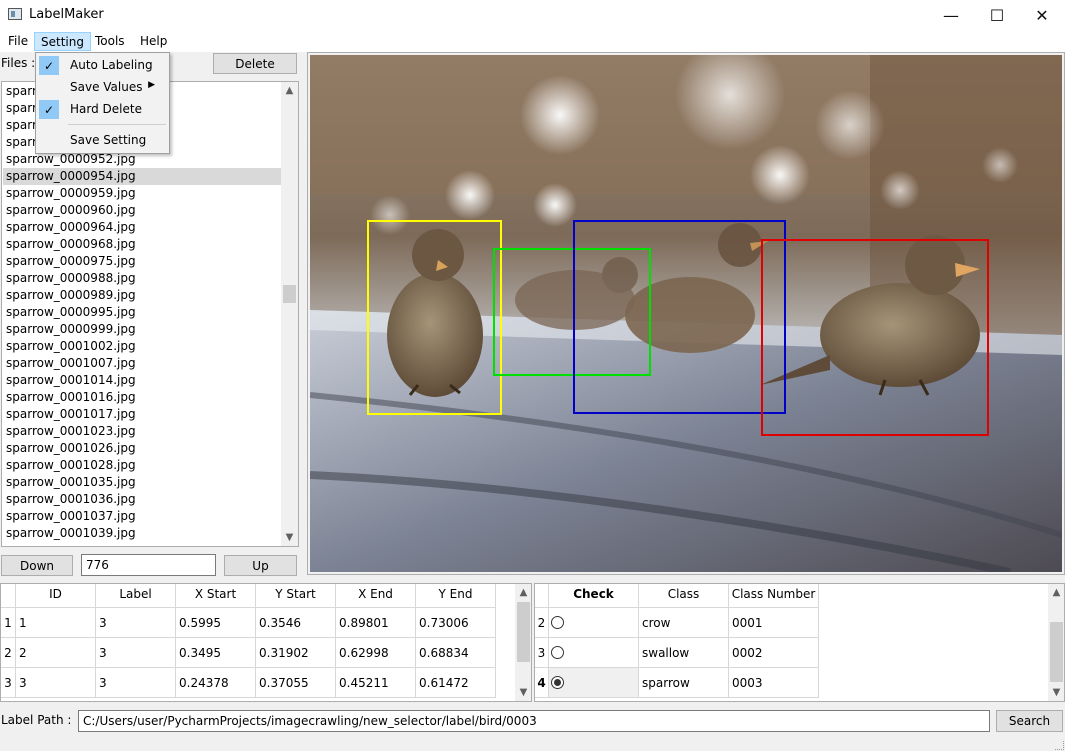  I want to click on class-number-cell: 0003, so click(774, 683).